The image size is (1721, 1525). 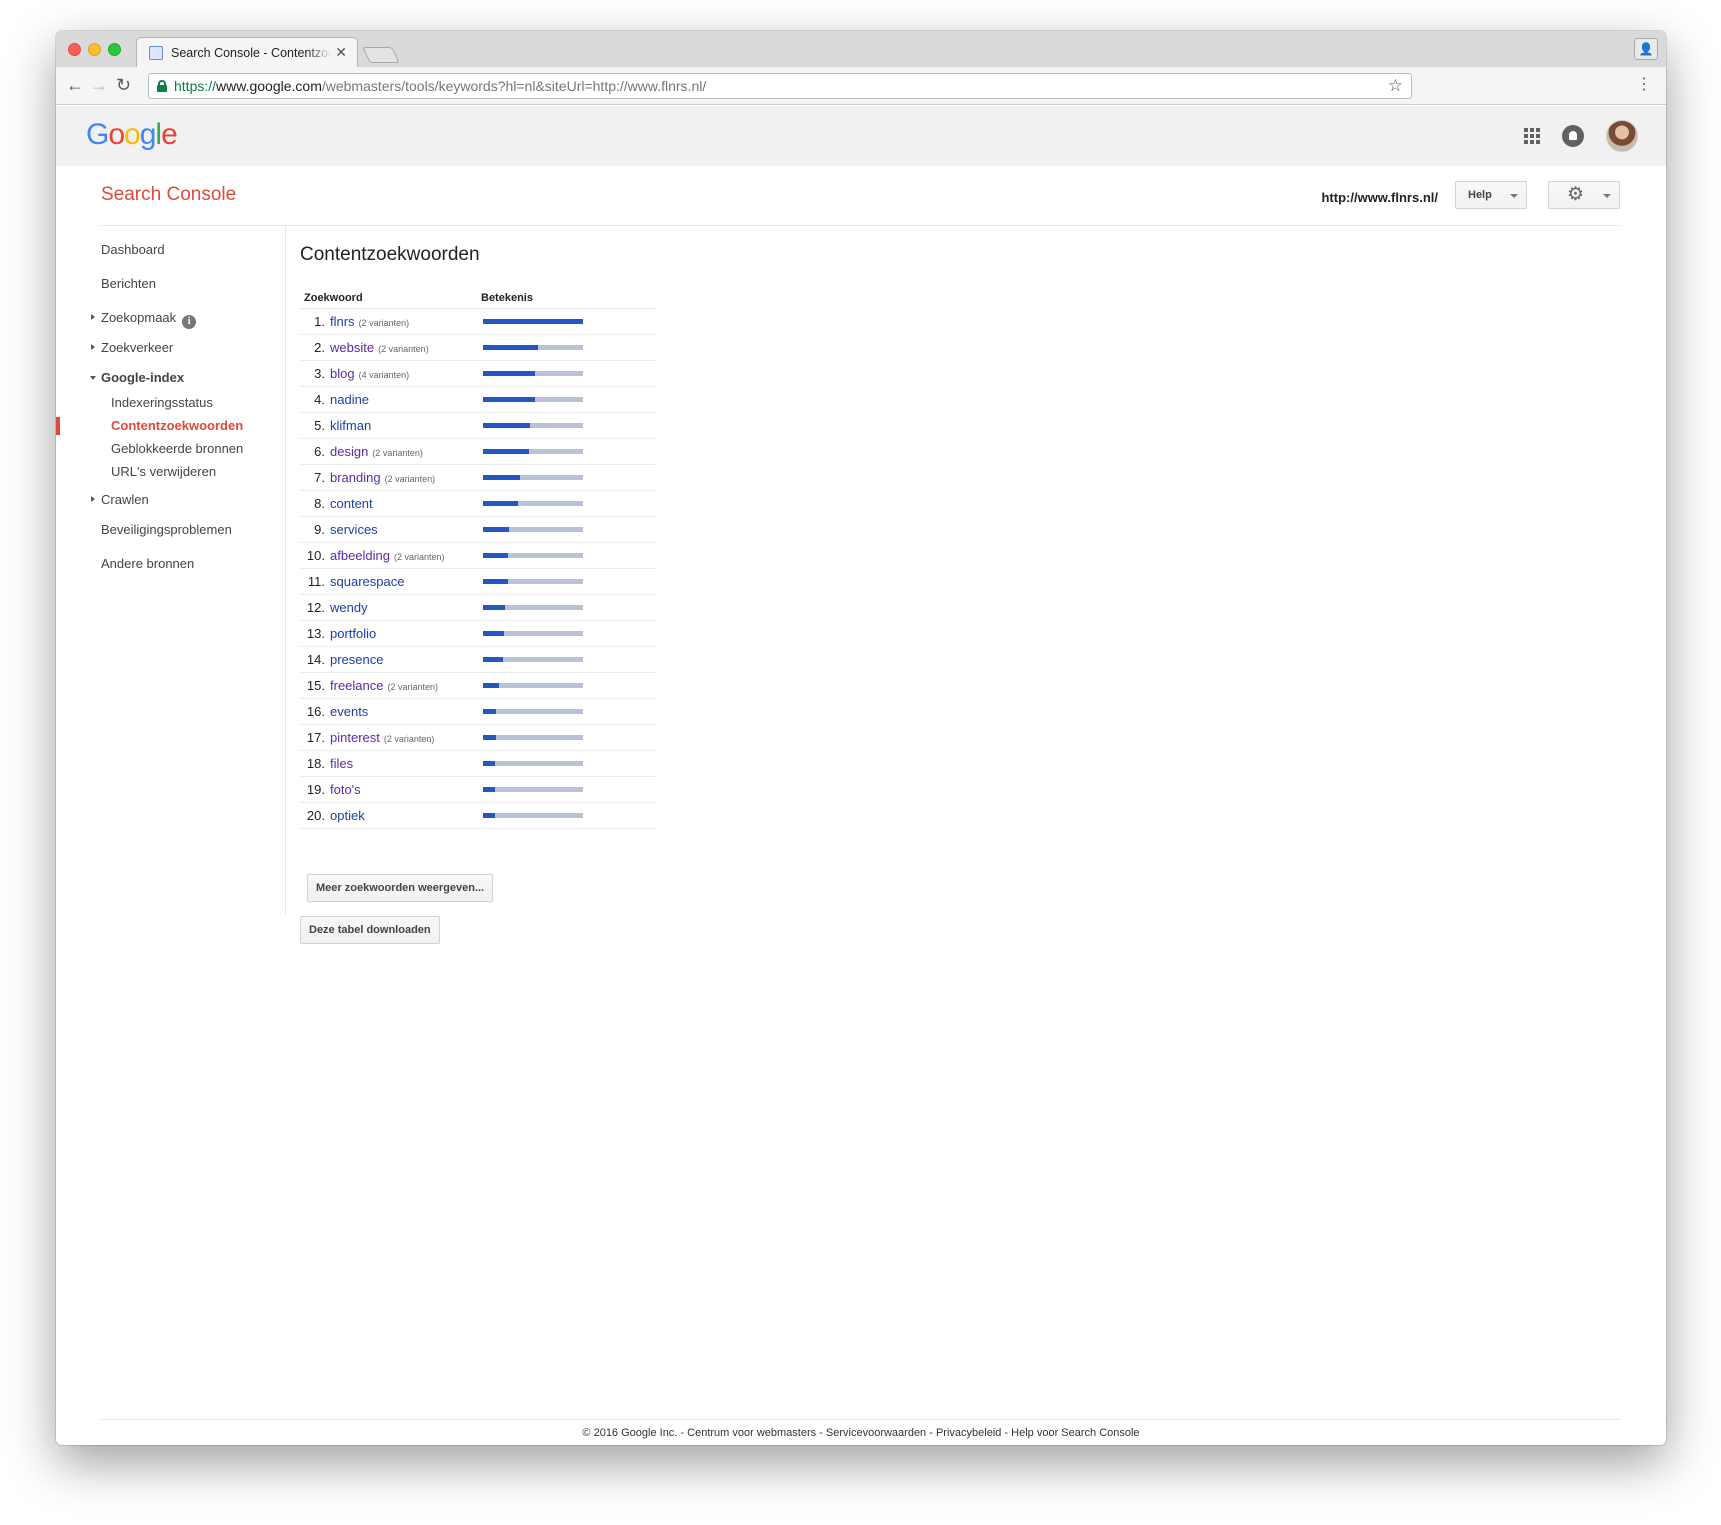 I want to click on keyword-link: branding, so click(x=355, y=477).